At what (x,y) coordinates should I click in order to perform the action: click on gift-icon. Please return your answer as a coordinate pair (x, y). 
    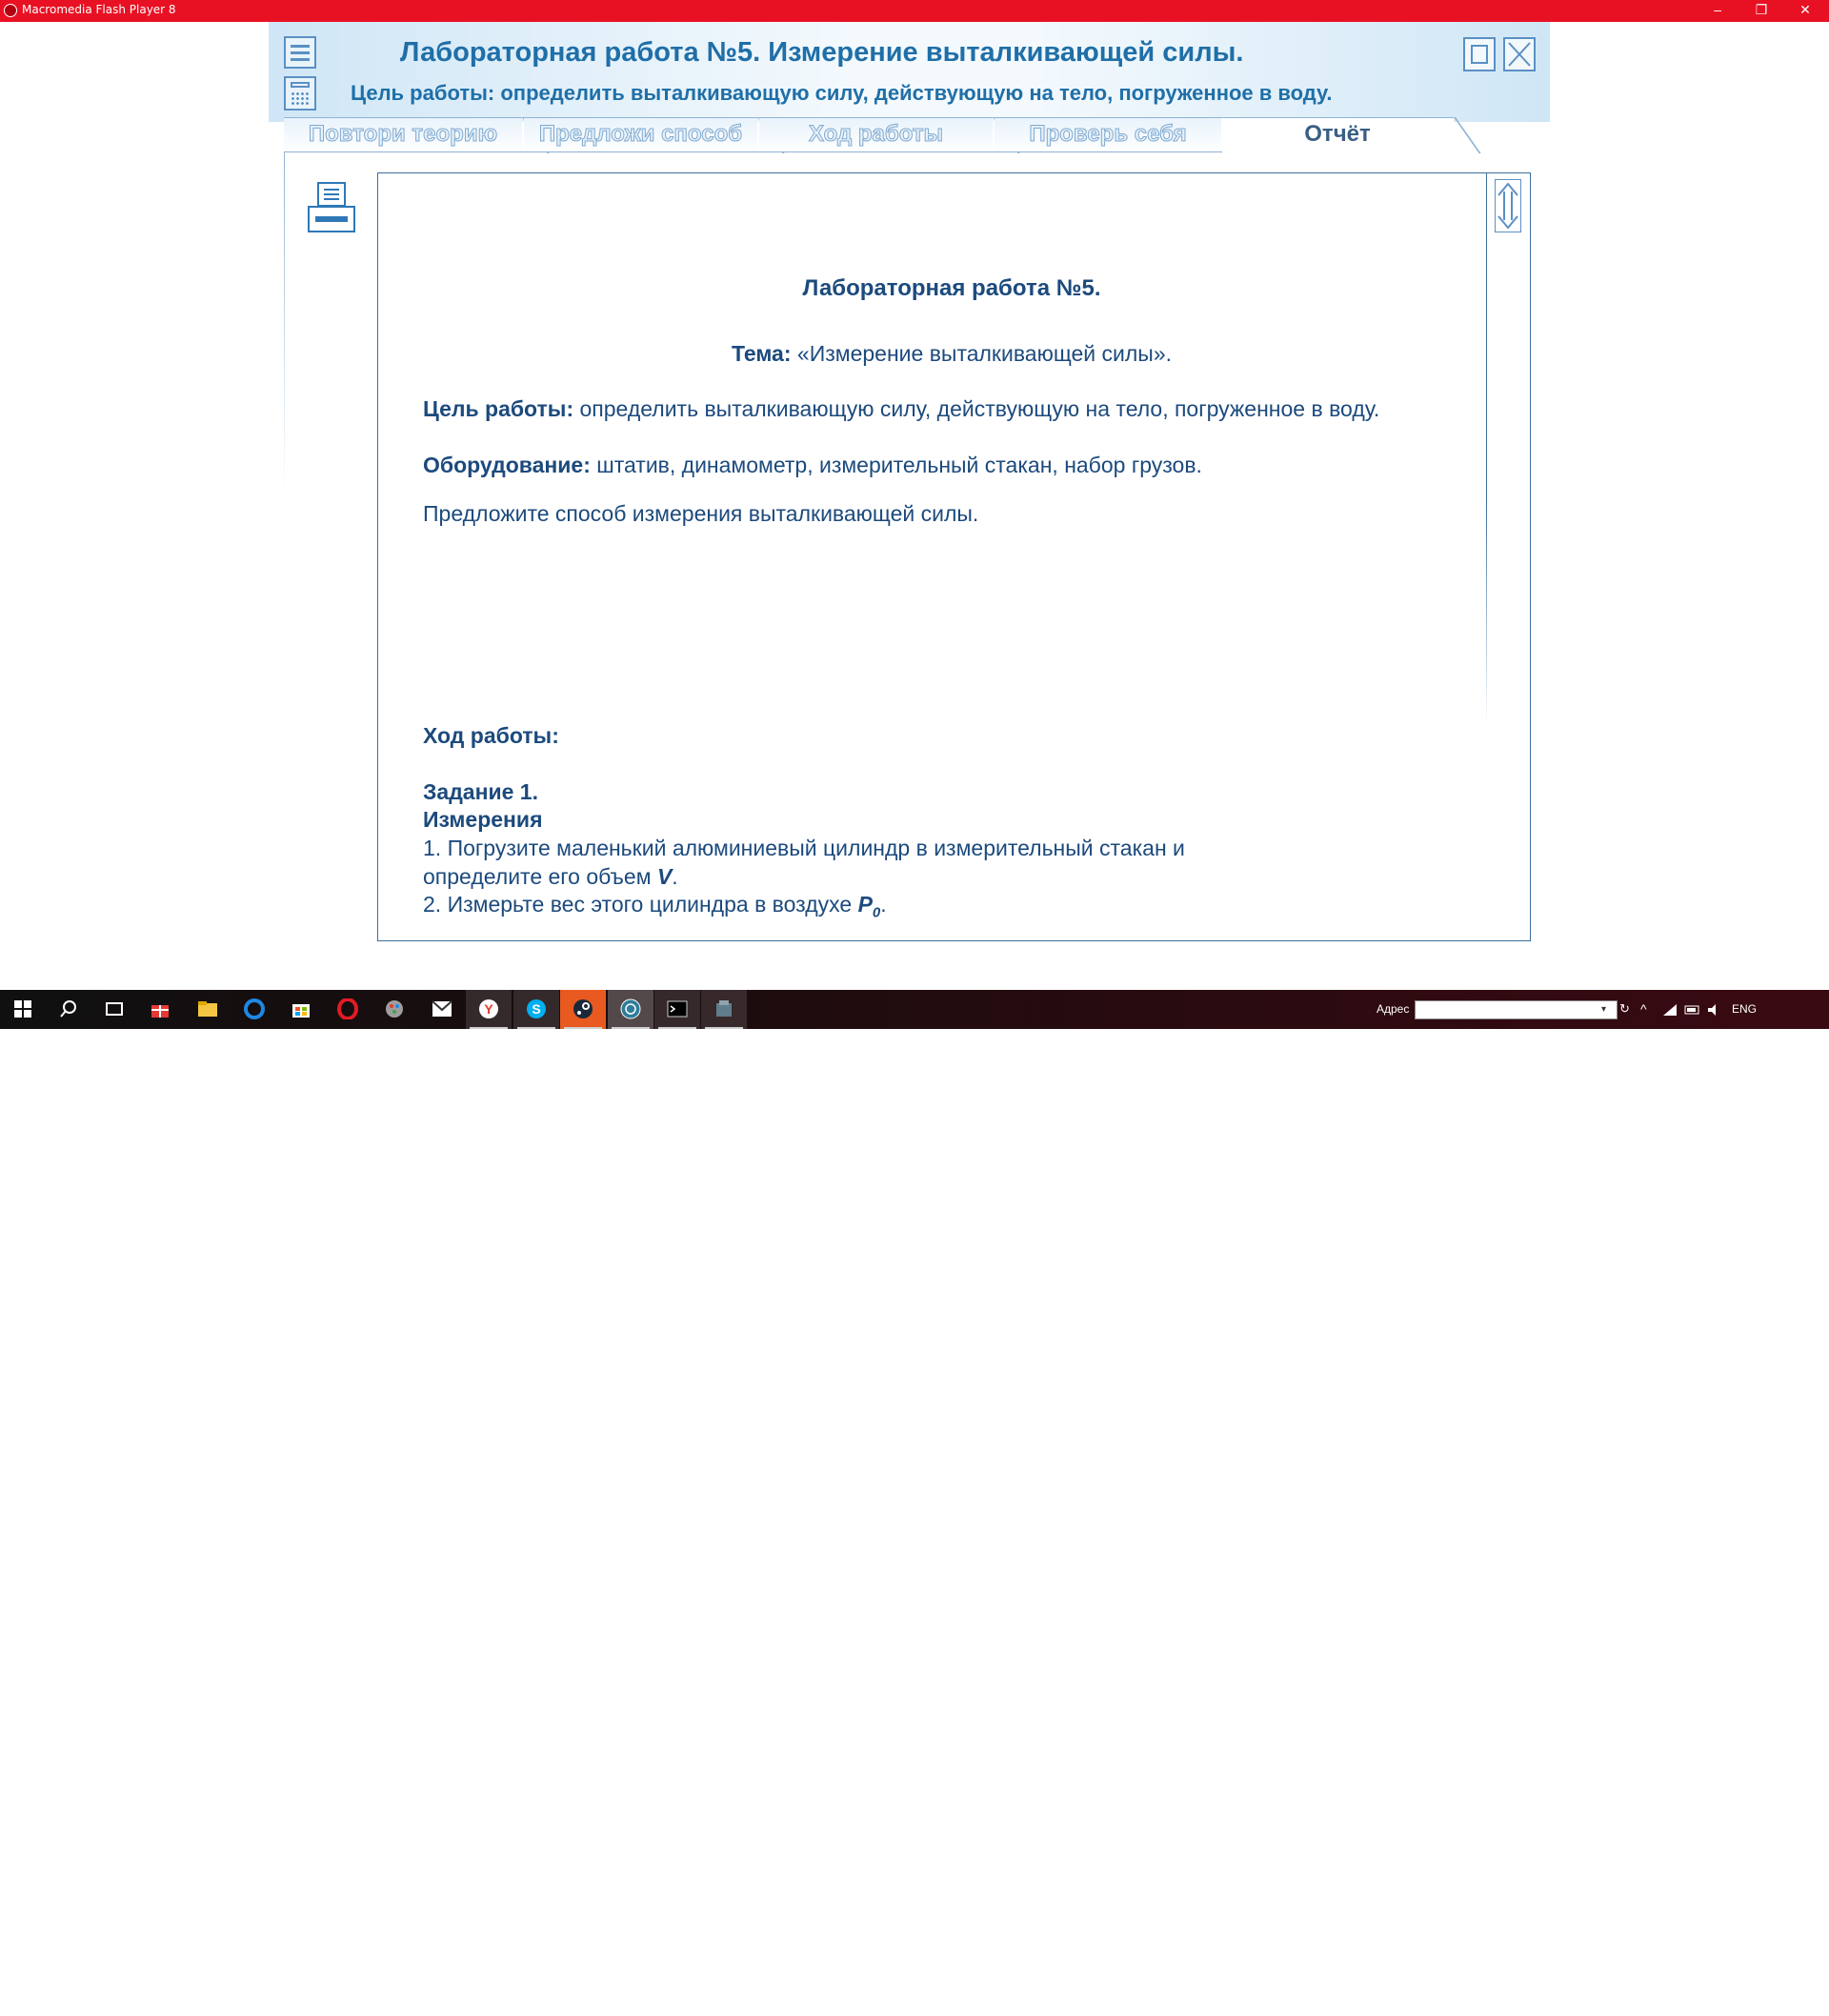
    Looking at the image, I should click on (160, 1009).